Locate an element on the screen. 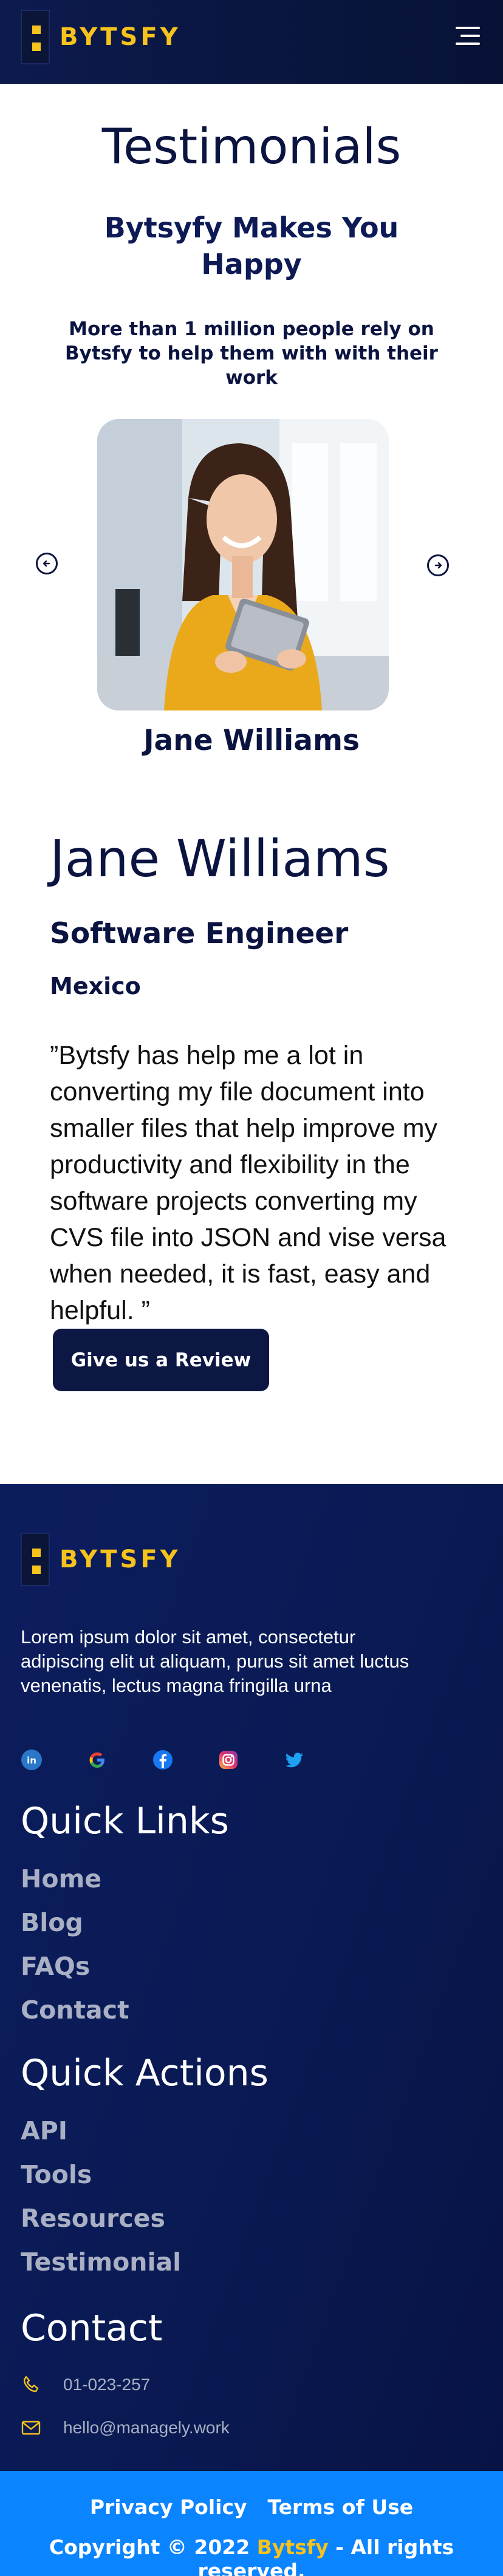 The height and width of the screenshot is (2576, 503). terms-of-use-link: Terms of Use is located at coordinates (341, 2507).